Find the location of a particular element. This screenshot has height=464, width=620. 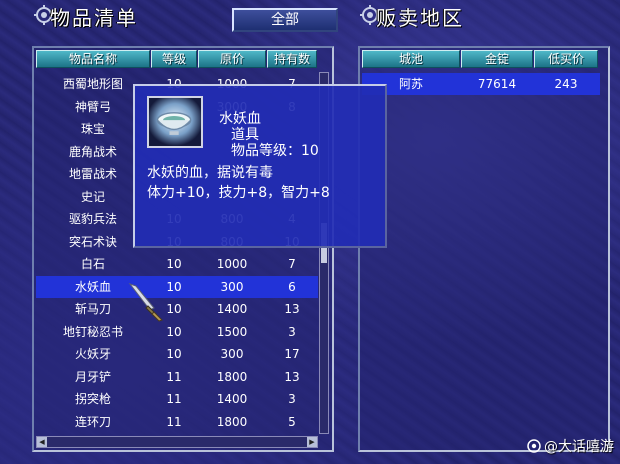

item-cell-name: 月牙铲 is located at coordinates (92, 376).